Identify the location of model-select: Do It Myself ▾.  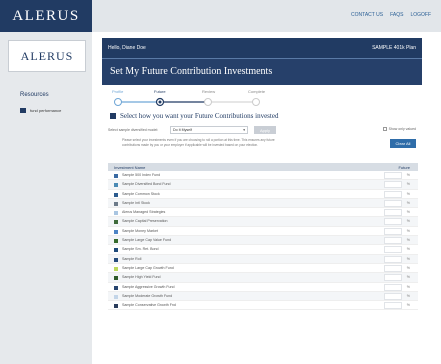
(209, 130).